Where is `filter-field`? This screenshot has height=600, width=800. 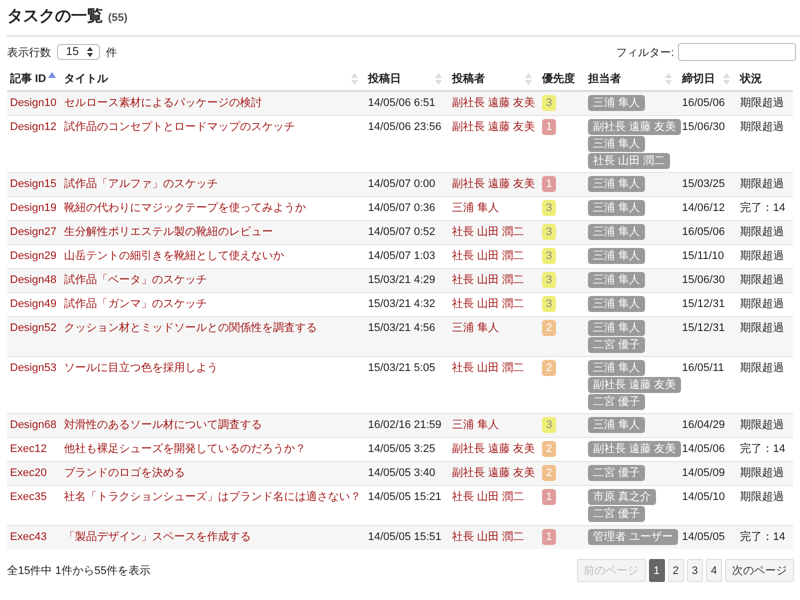 filter-field is located at coordinates (737, 52).